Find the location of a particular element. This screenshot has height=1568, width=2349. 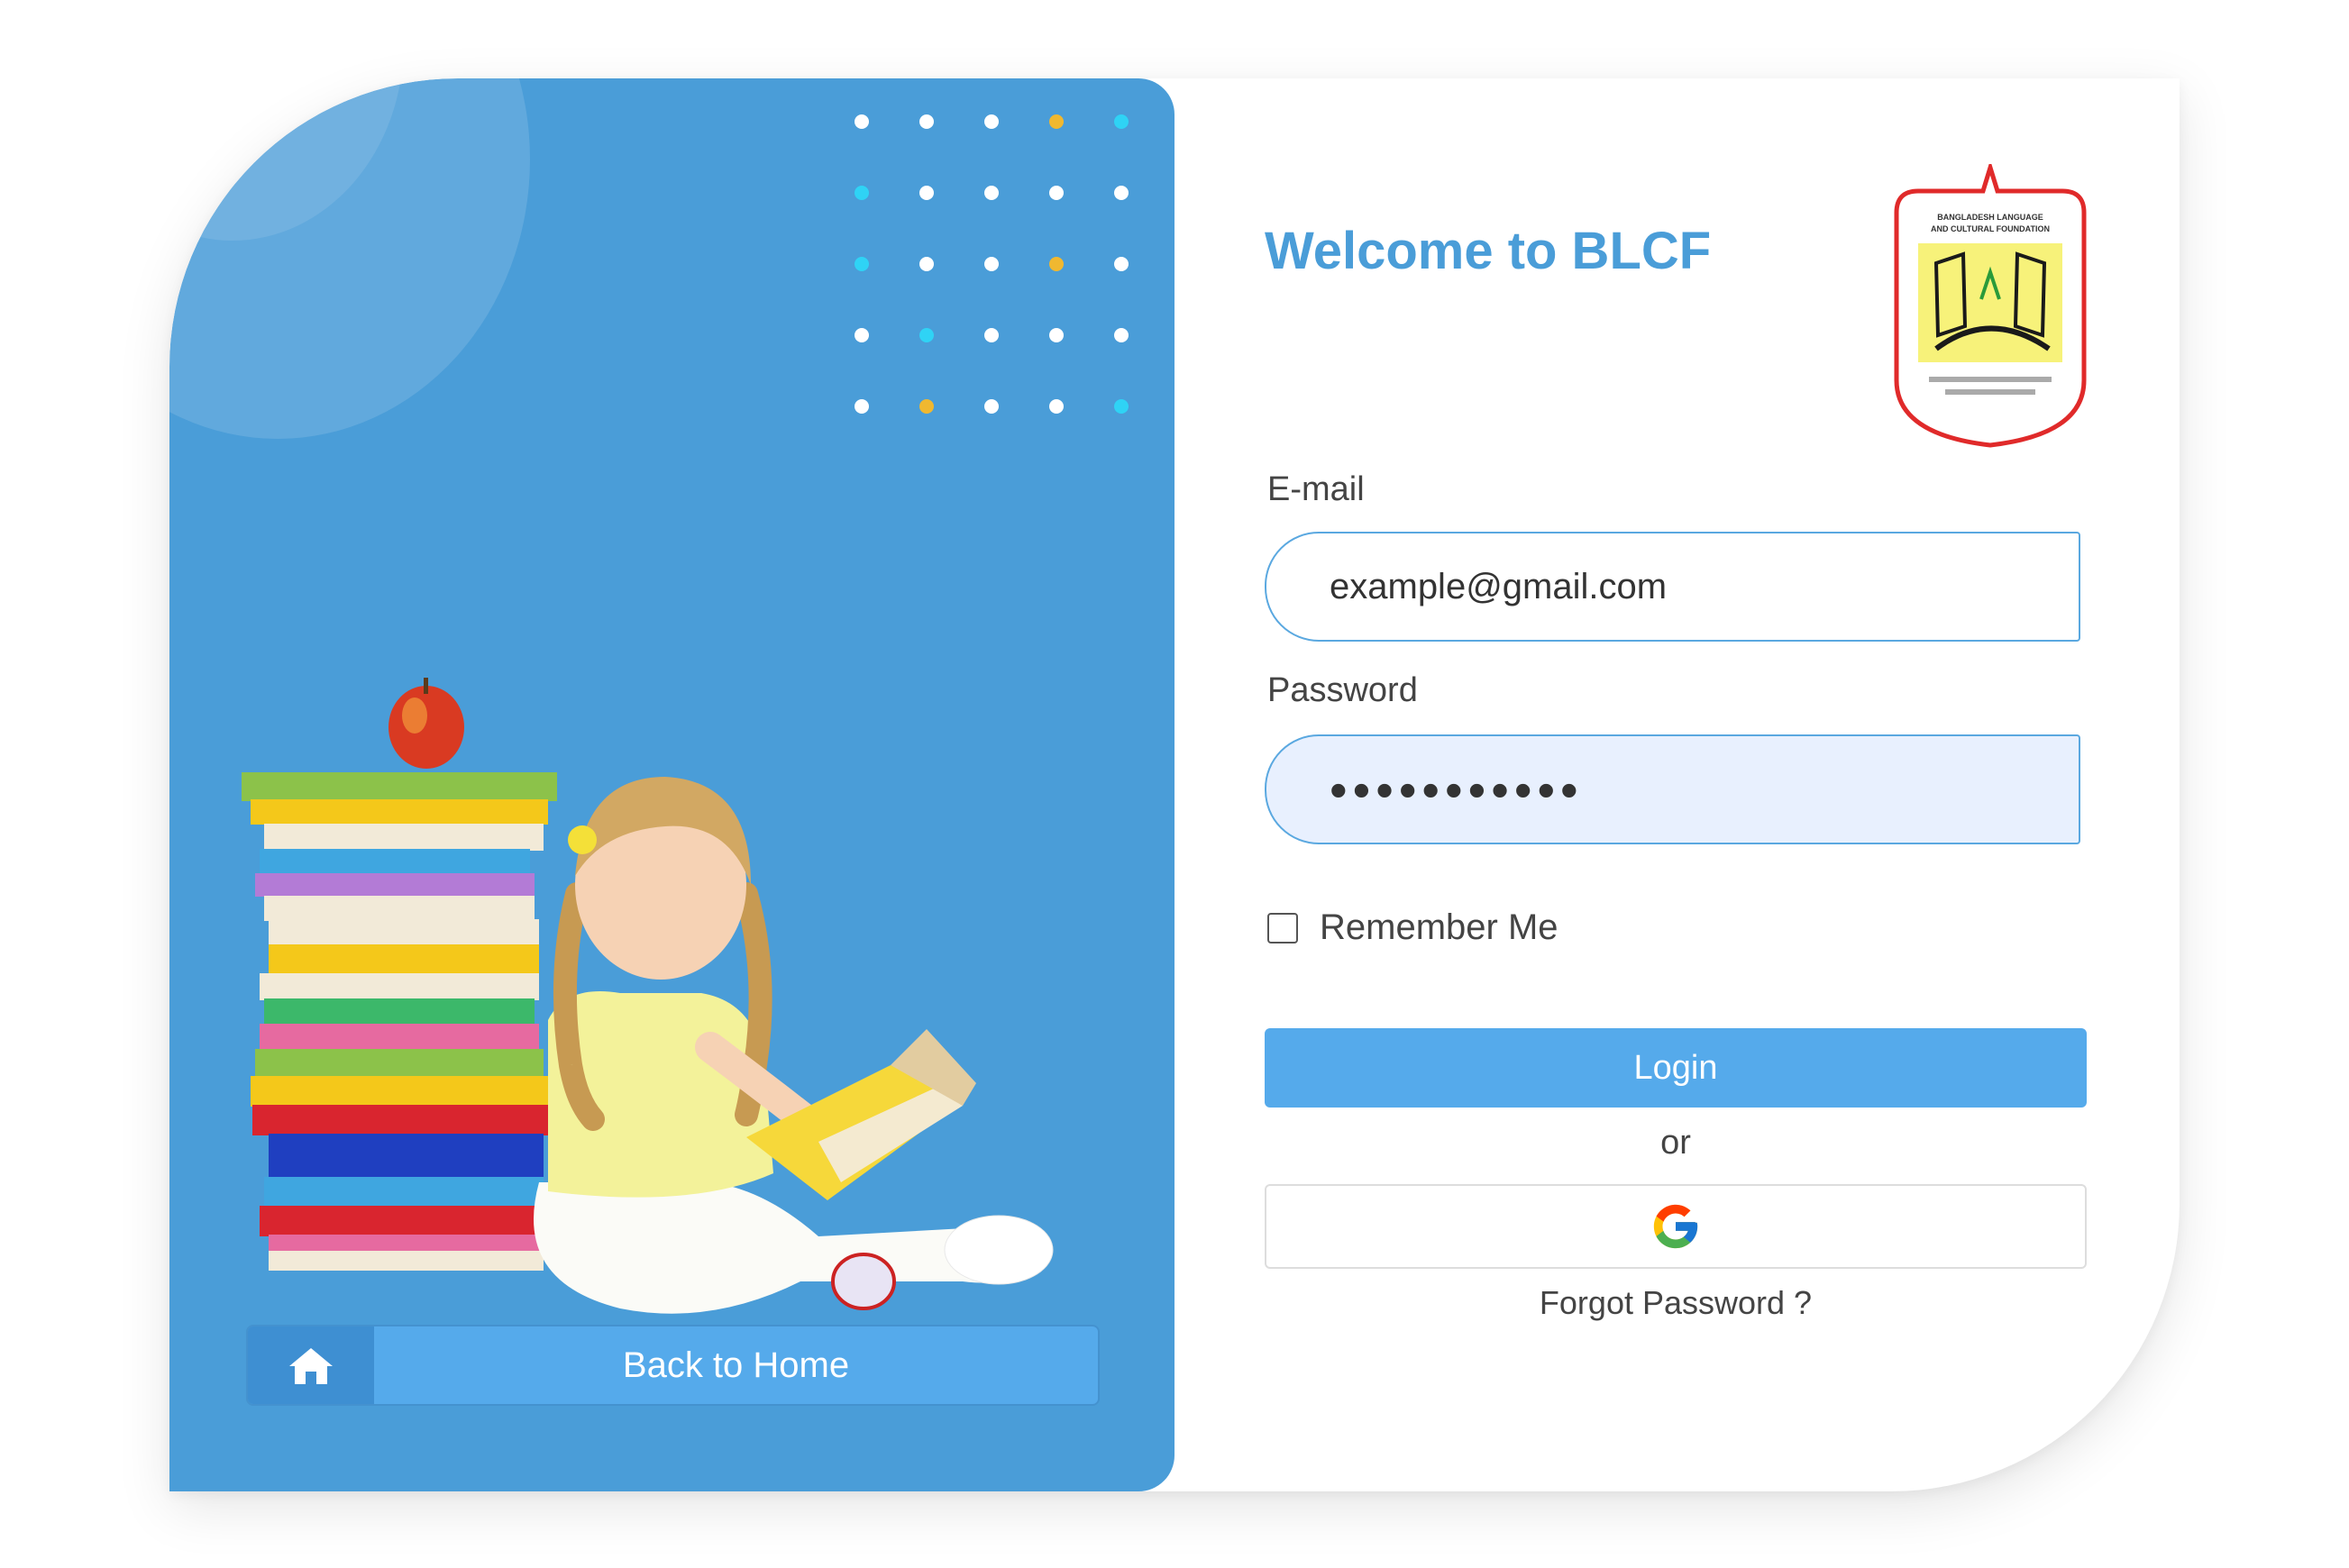

logo-text-1: BANGLADESH LANGUAGE is located at coordinates (1990, 217).